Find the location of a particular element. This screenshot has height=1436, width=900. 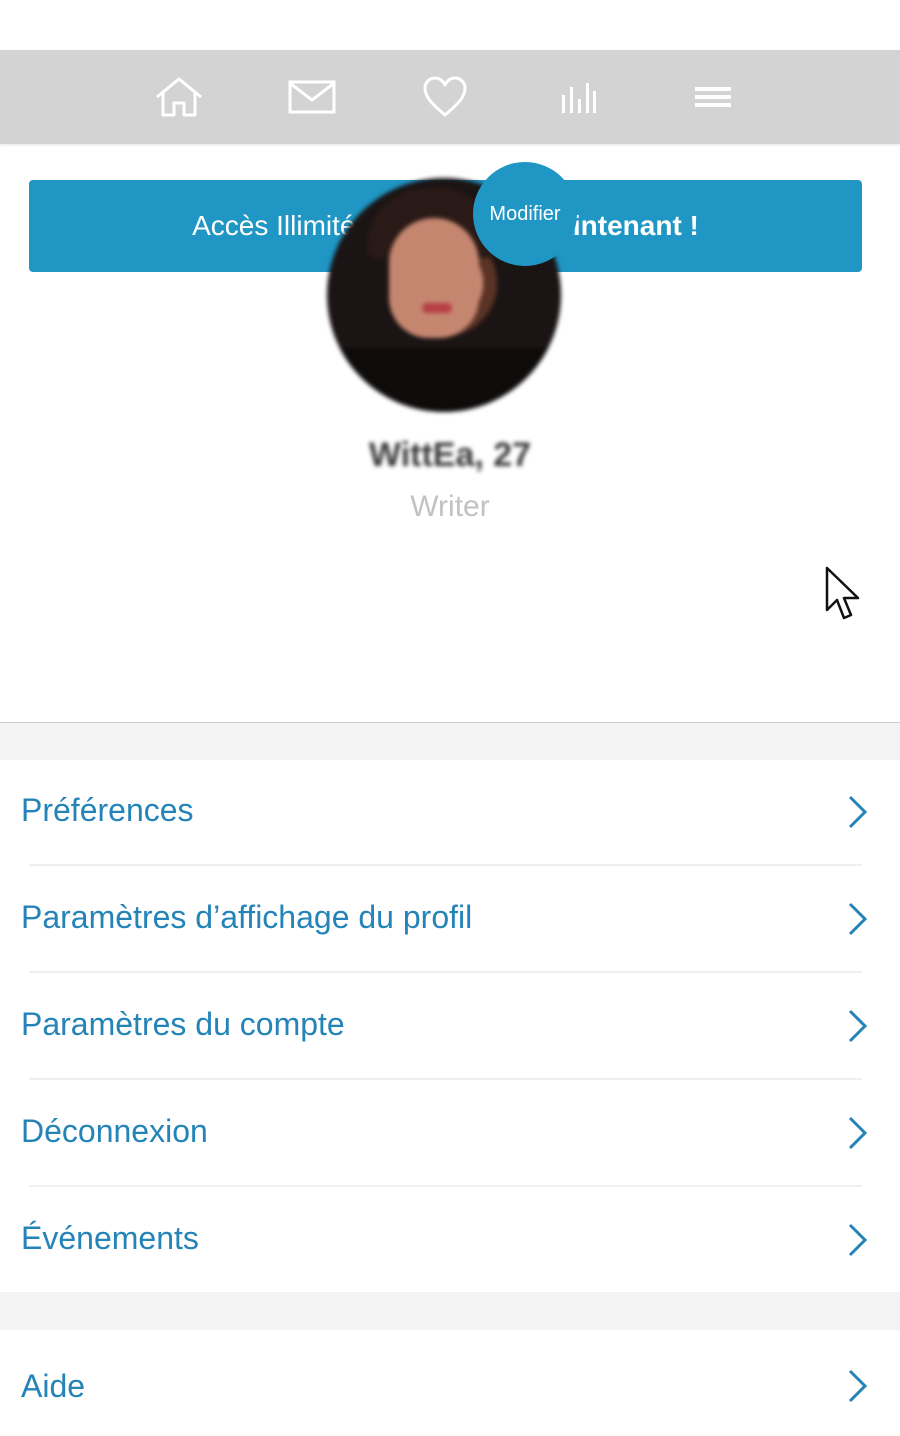

menu-item-profile-display-settings: Paramètres d’affichage du profil is located at coordinates (450, 920).